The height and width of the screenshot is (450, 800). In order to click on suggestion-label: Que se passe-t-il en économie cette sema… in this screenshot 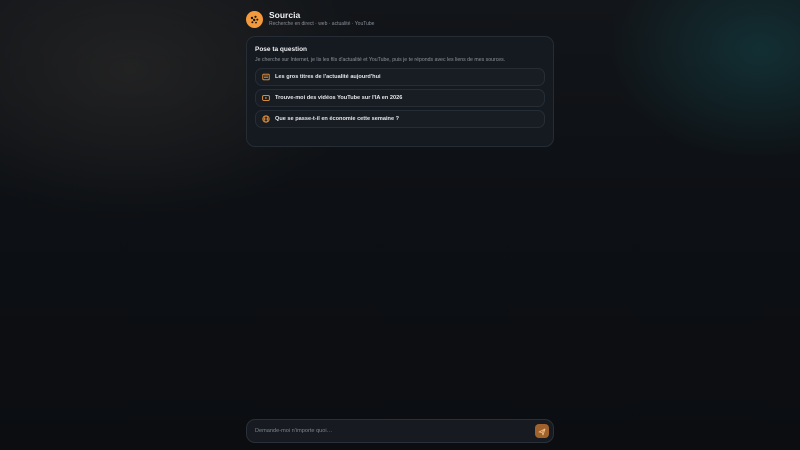, I will do `click(337, 119)`.